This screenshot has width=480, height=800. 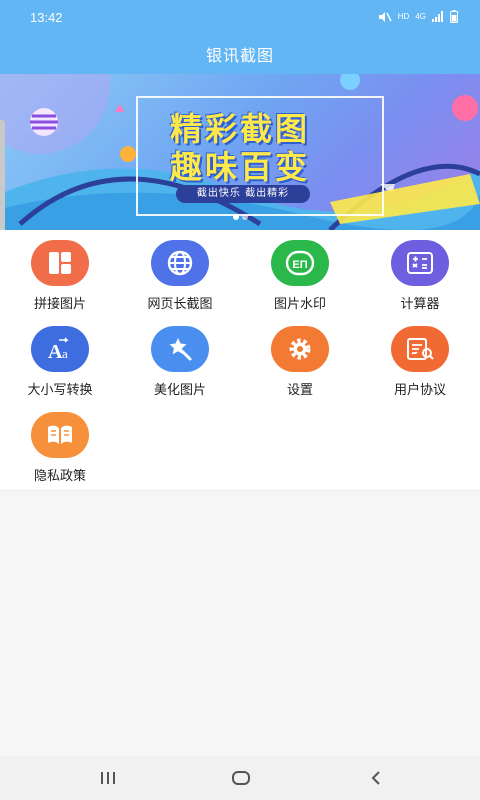 I want to click on watermark-icon: EΠ, so click(x=300, y=263).